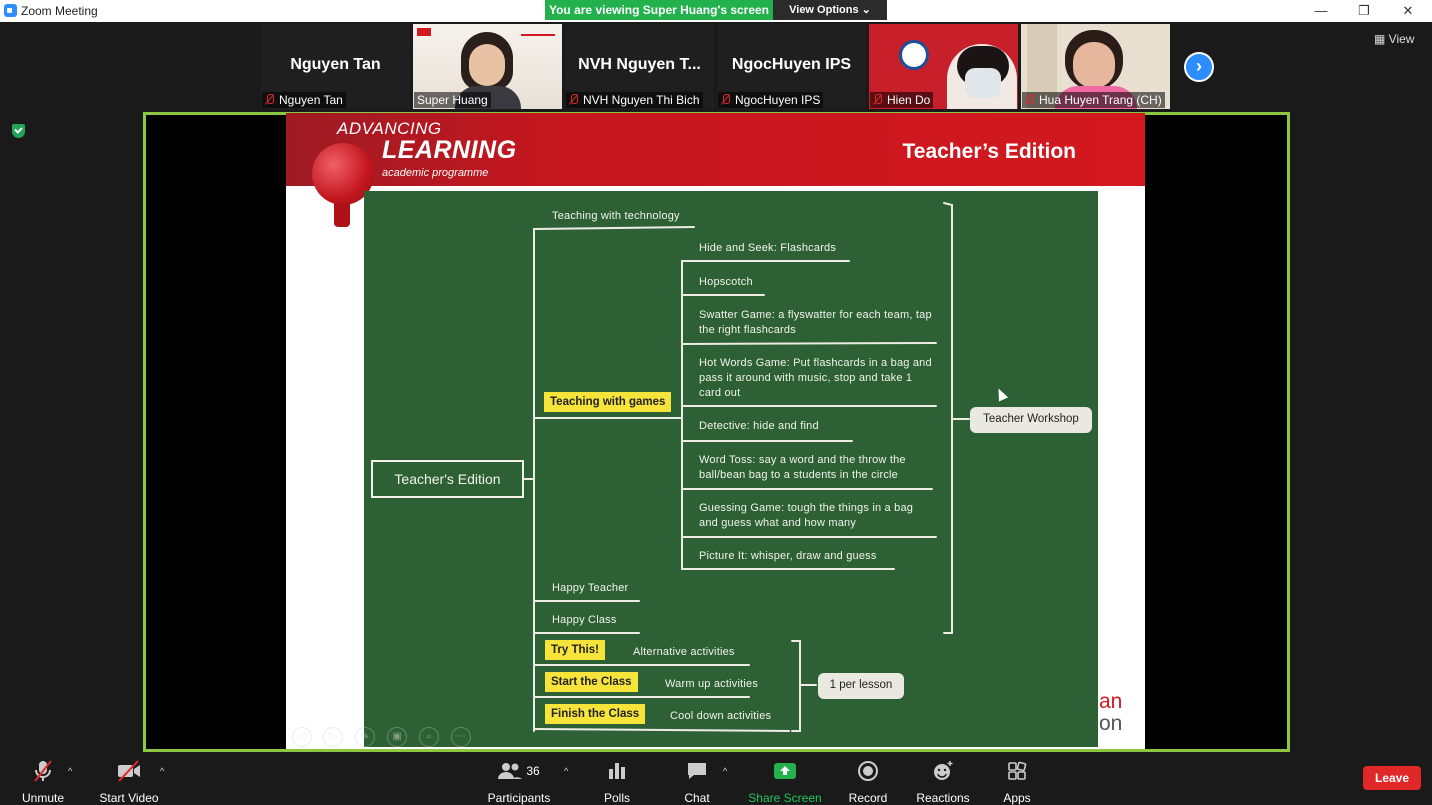 This screenshot has height=805, width=1432. I want to click on share-screen-icon, so click(785, 771).